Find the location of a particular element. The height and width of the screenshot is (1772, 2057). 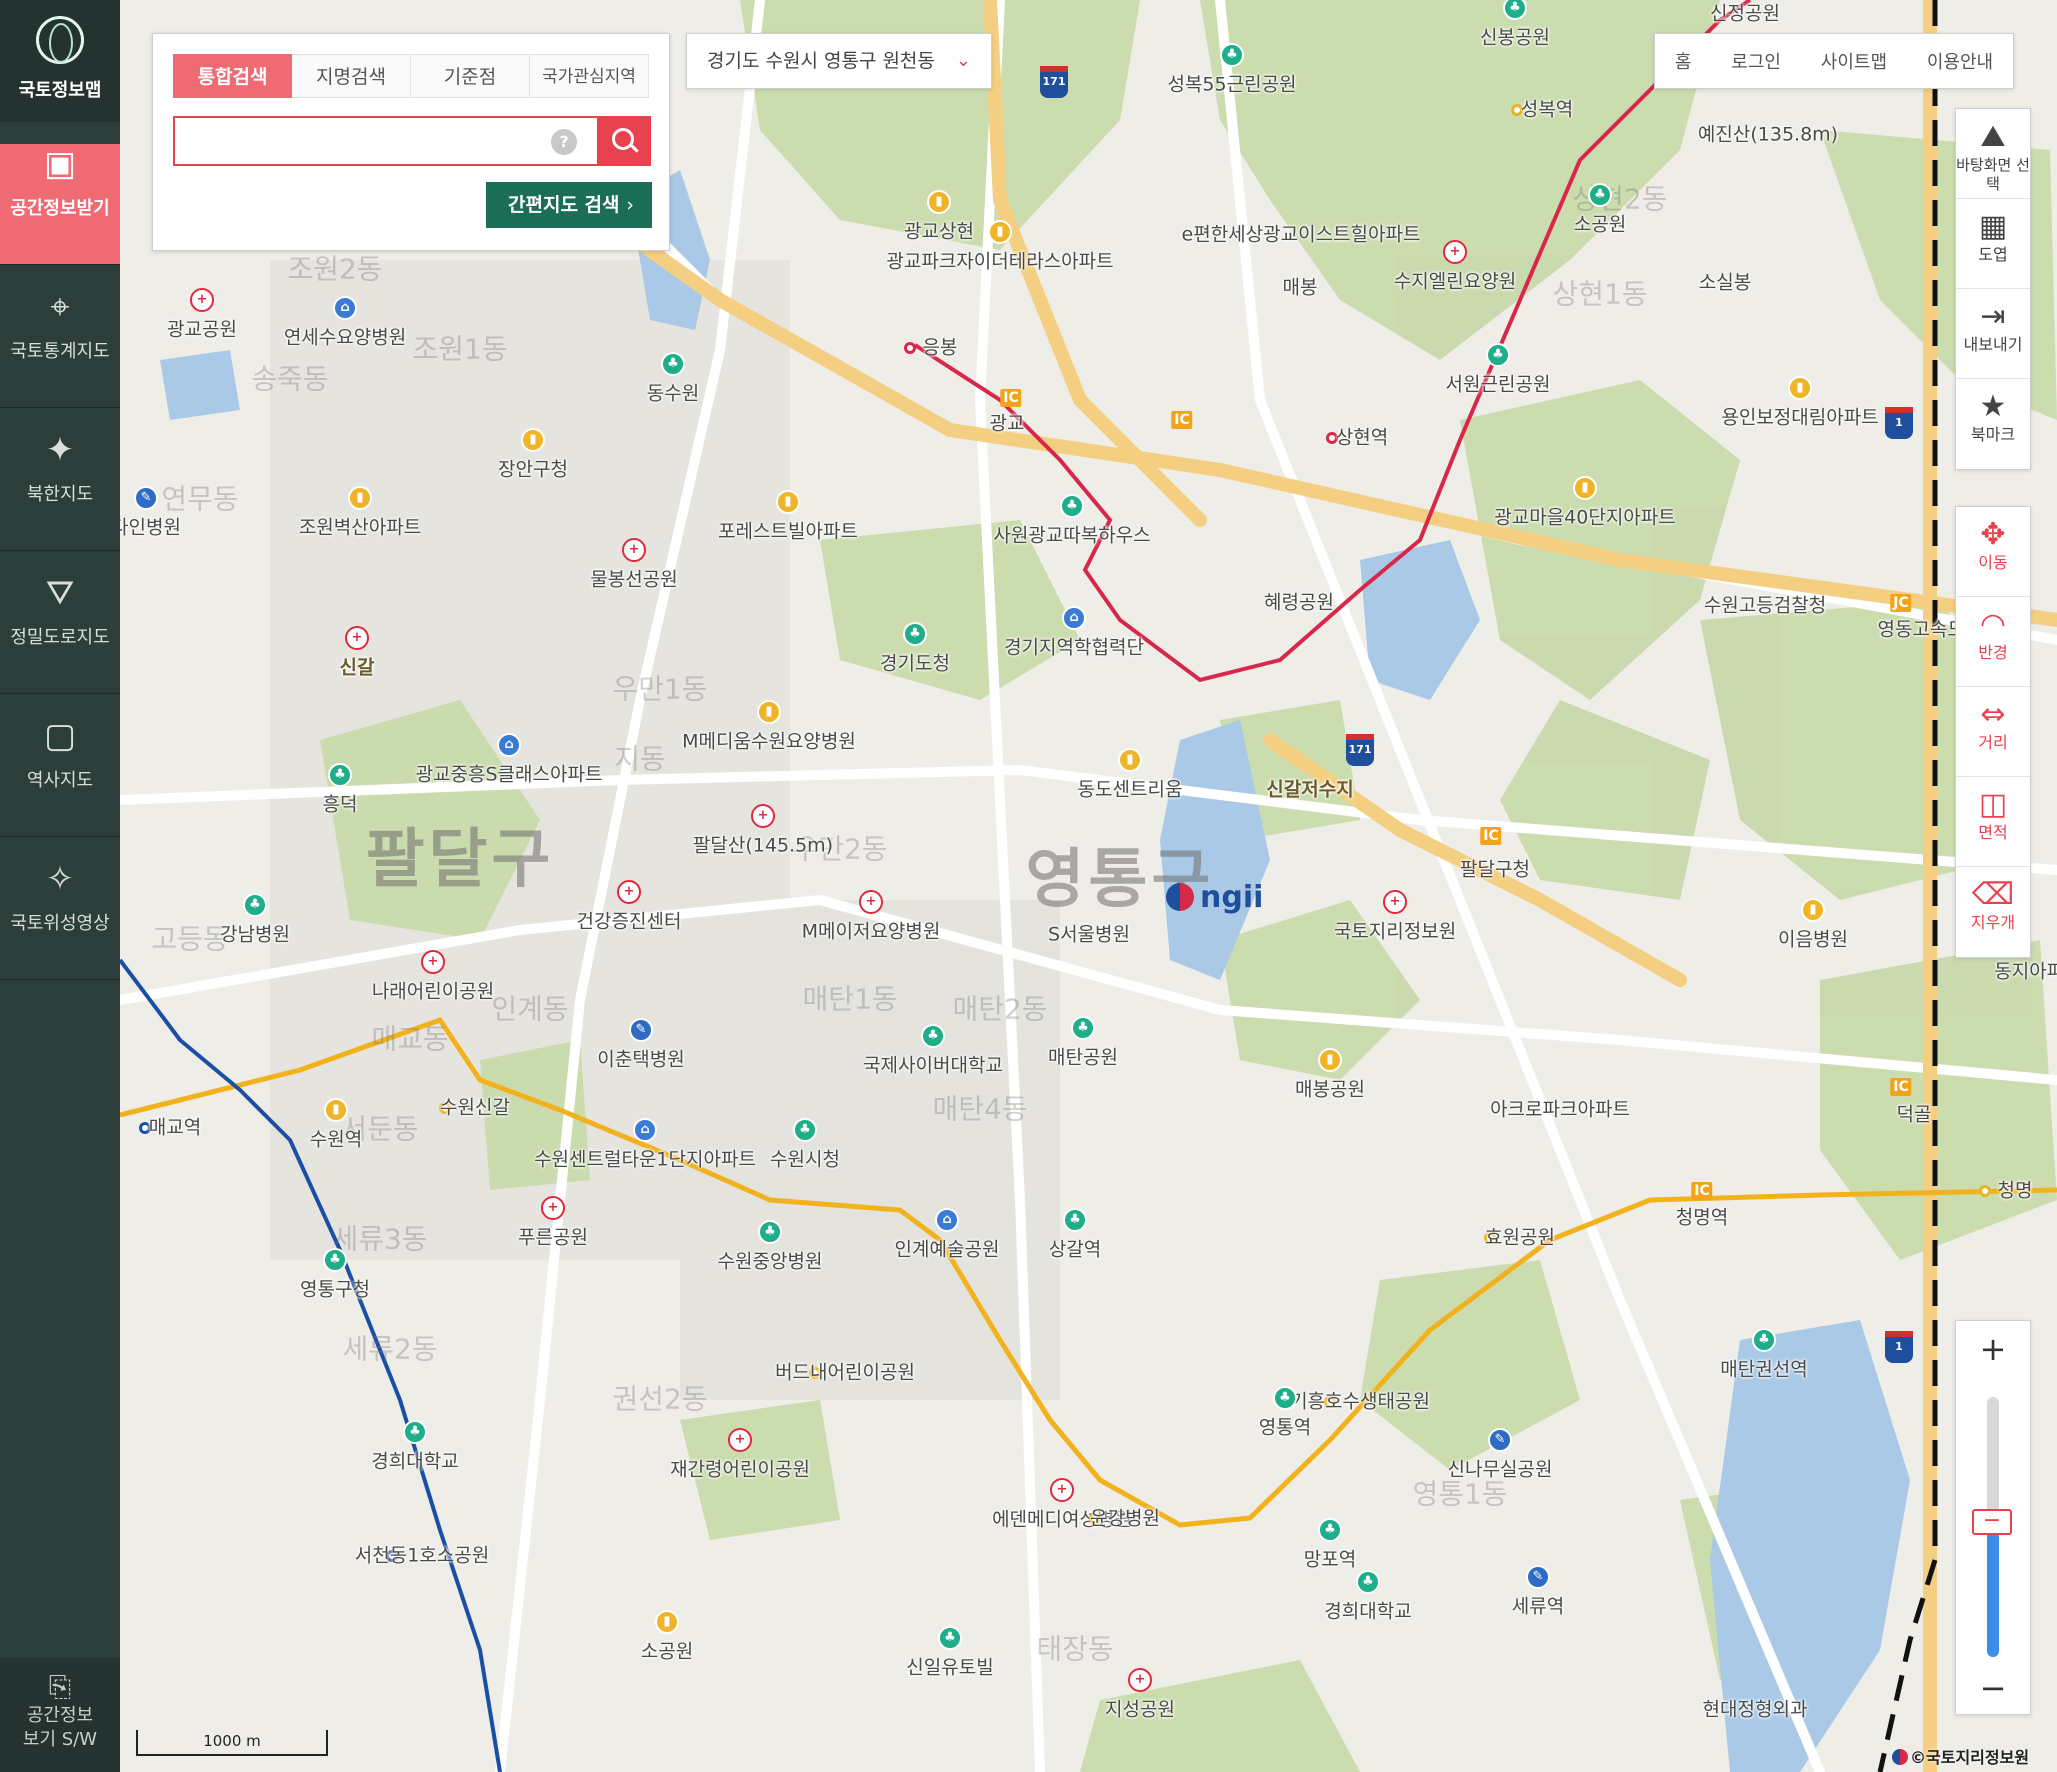

sheet-grid-button: ▦ 도엽 is located at coordinates (1993, 244).